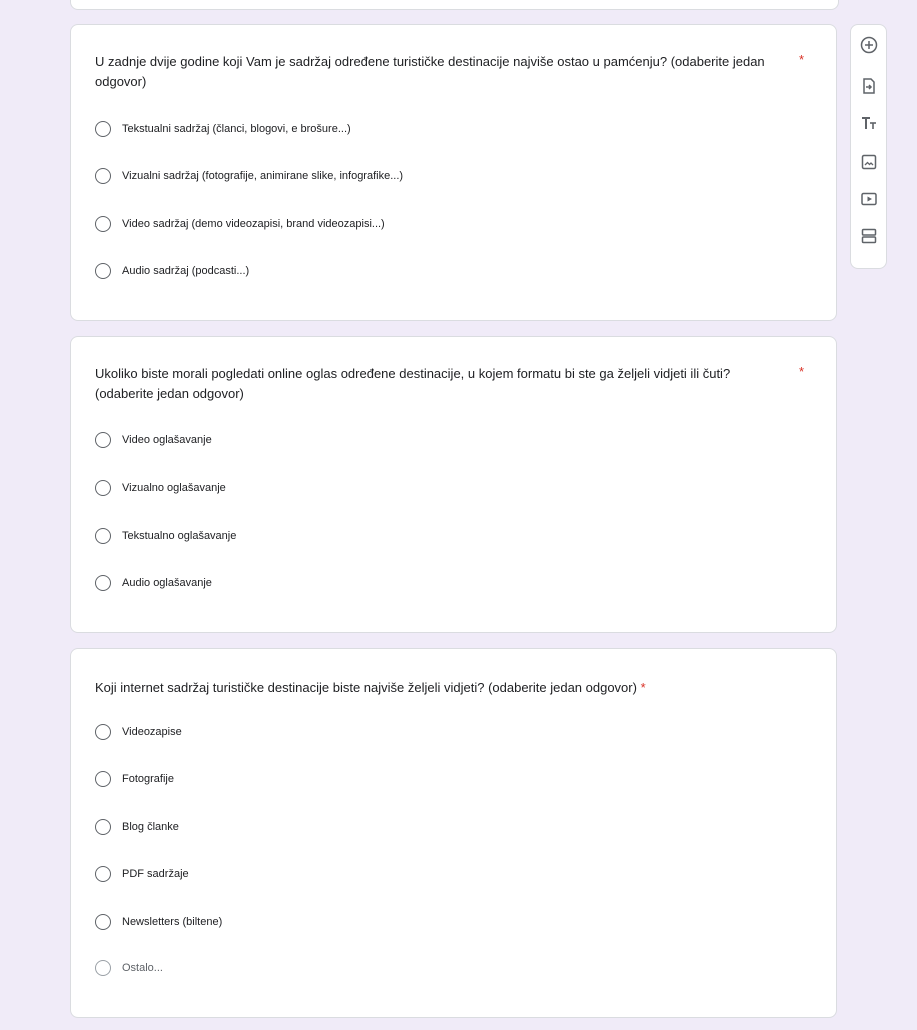 Image resolution: width=917 pixels, height=1030 pixels. Describe the element at coordinates (150, 827) in the screenshot. I see `option-label: Blog članke` at that location.